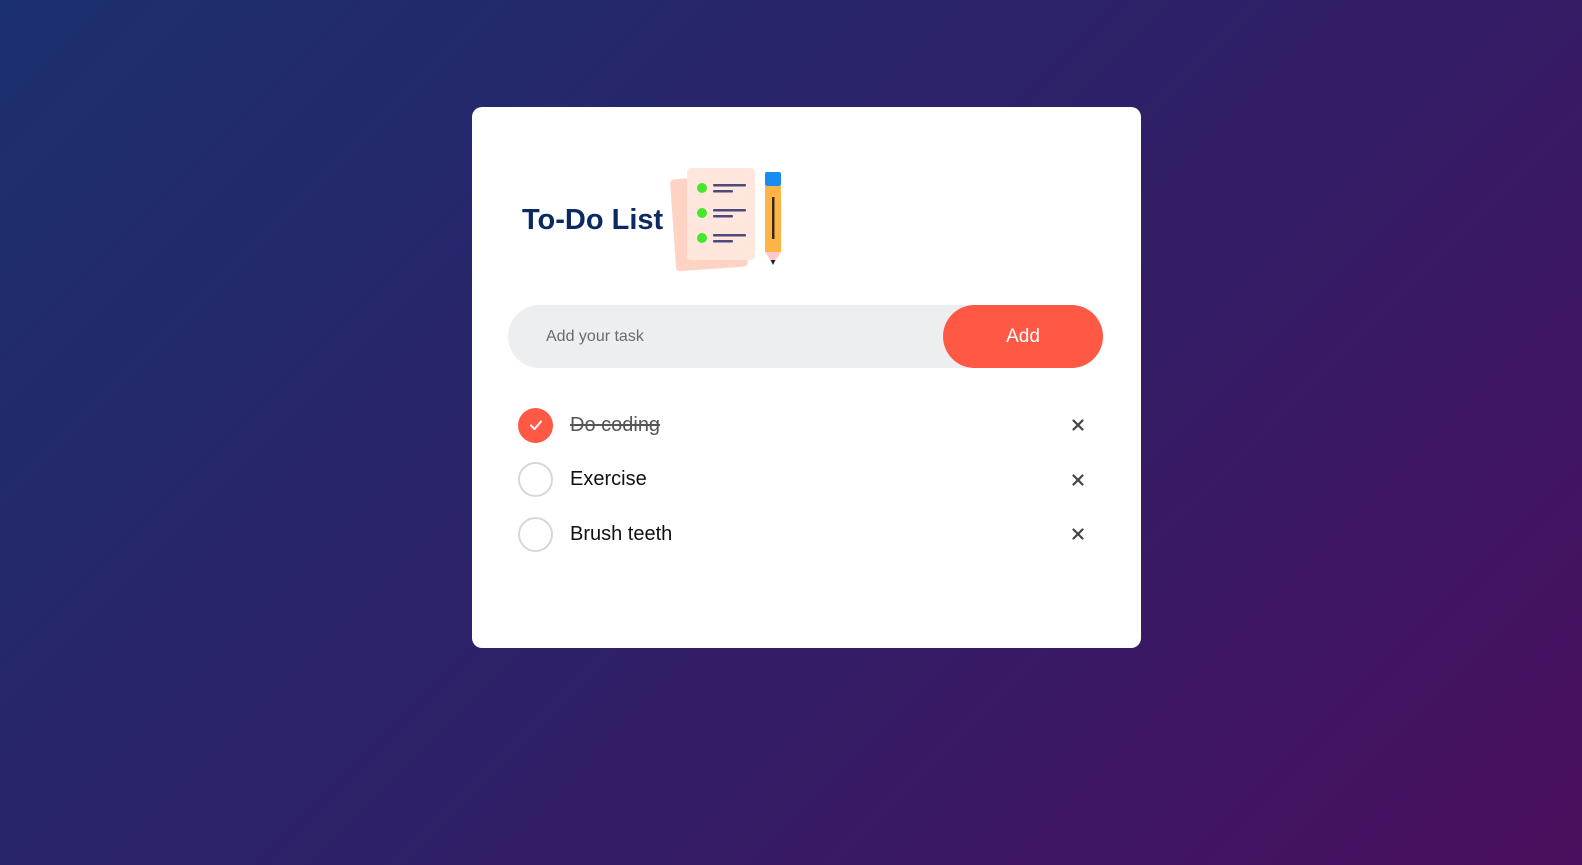  What do you see at coordinates (593, 219) in the screenshot?
I see `app-title: To-Do List` at bounding box center [593, 219].